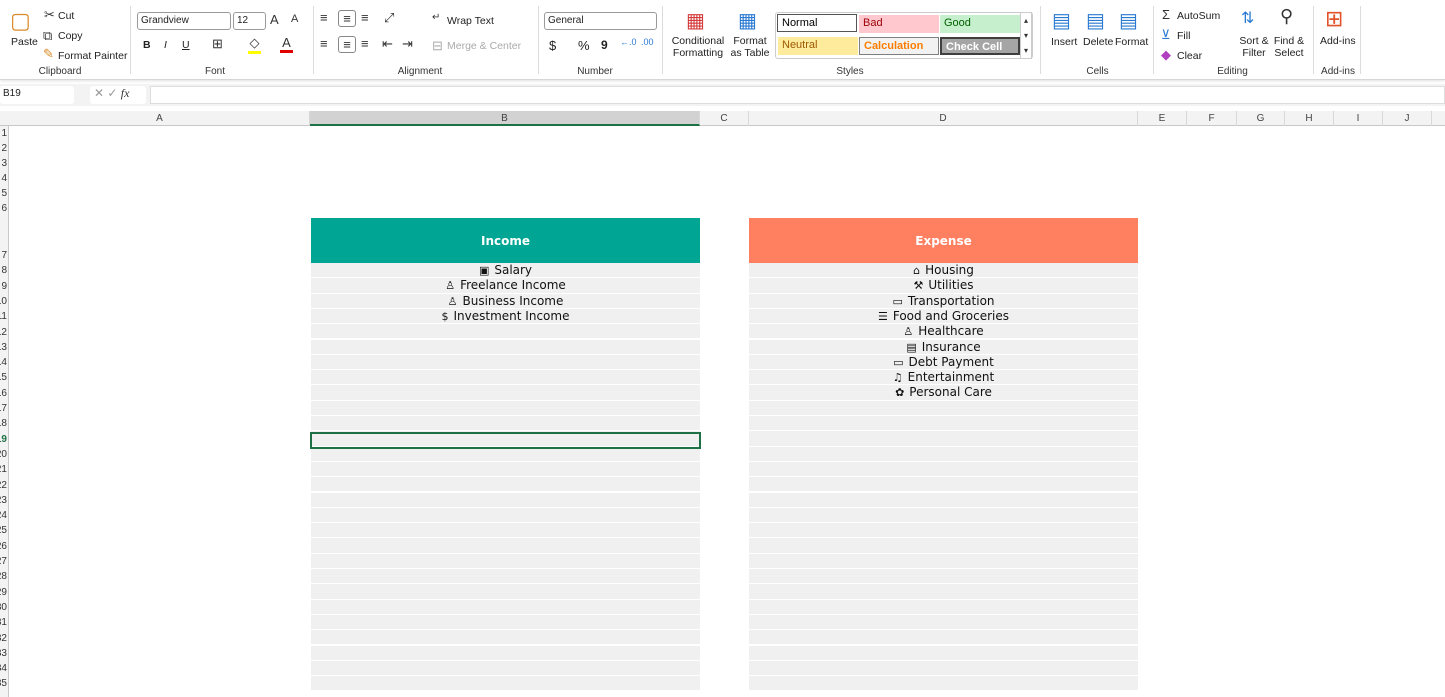 This screenshot has width=1445, height=697. What do you see at coordinates (505, 316) in the screenshot?
I see `income-item: $ Investment Income` at bounding box center [505, 316].